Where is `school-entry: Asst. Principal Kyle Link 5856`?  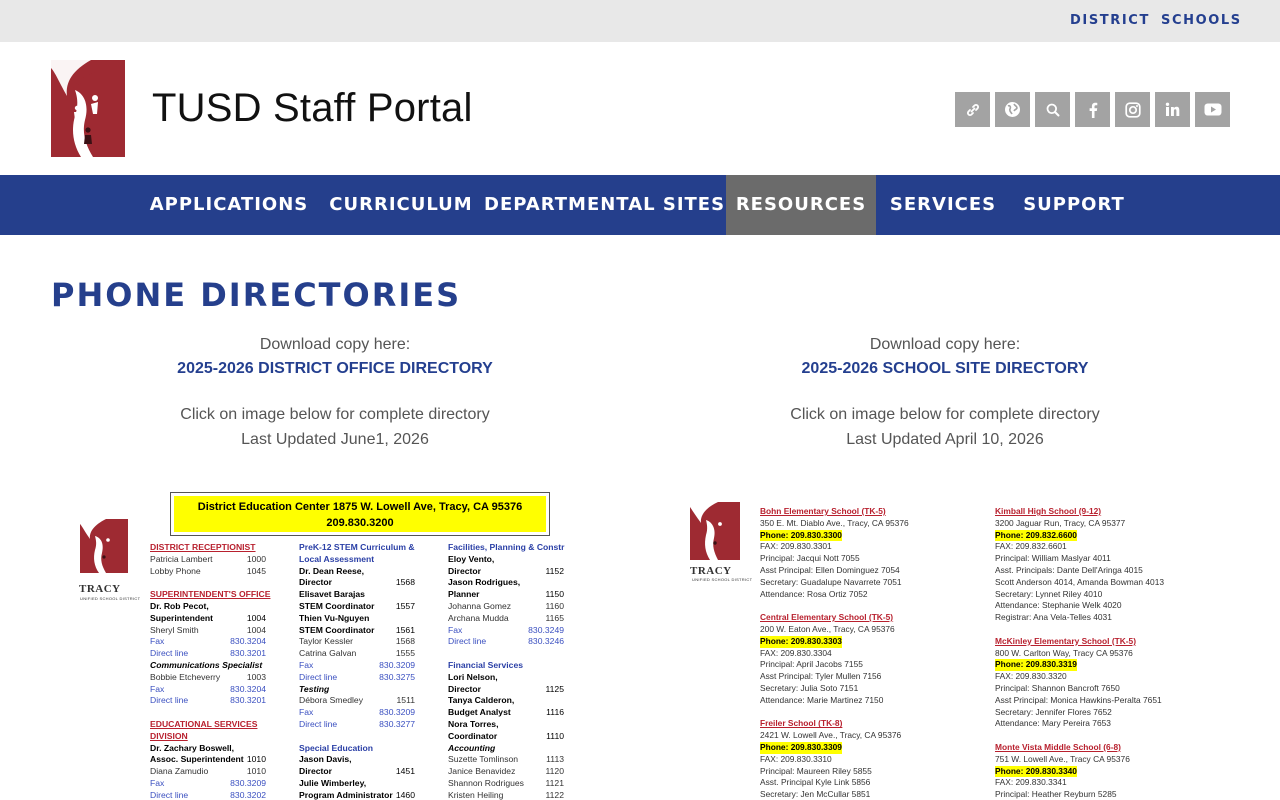
school-entry: Asst. Principal Kyle Link 5856 is located at coordinates (815, 782).